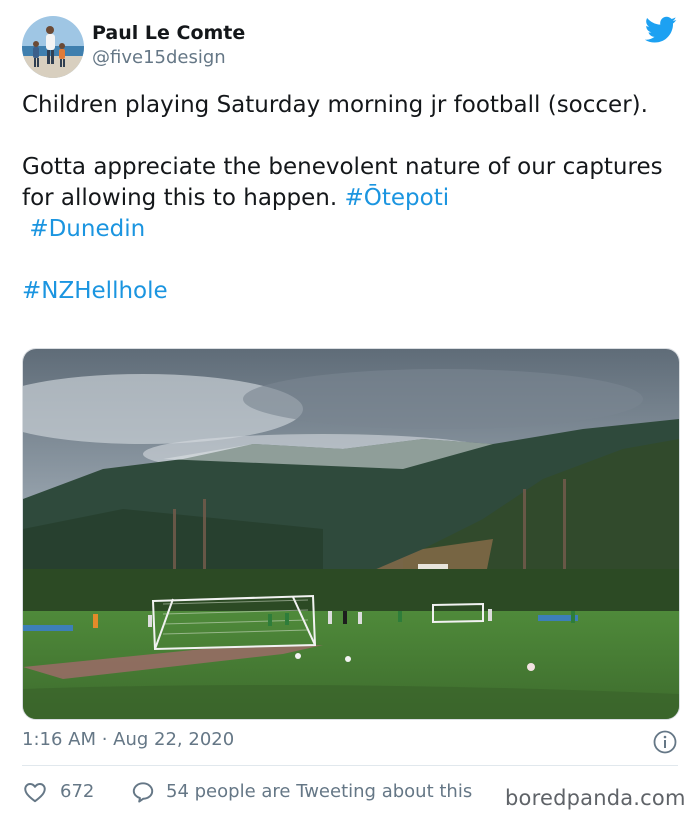  I want to click on hashtag-dunedin: #Dunedin, so click(87, 229).